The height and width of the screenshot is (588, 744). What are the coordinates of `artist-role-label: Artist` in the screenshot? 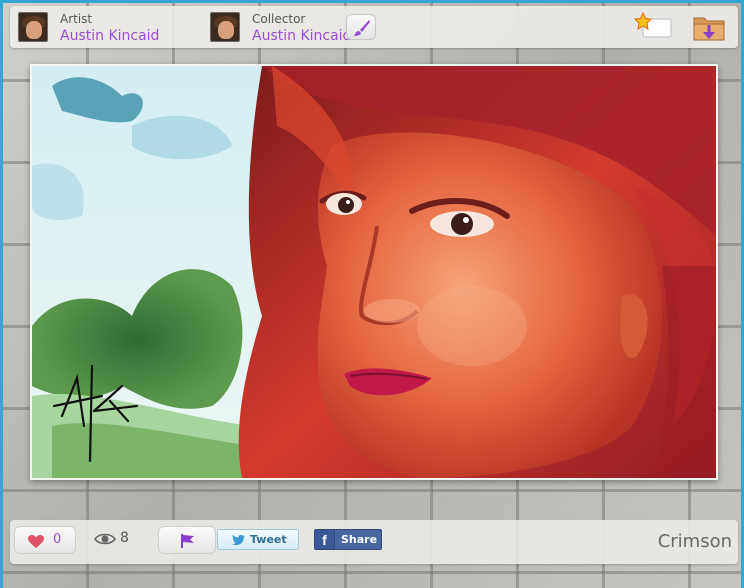 It's located at (76, 19).